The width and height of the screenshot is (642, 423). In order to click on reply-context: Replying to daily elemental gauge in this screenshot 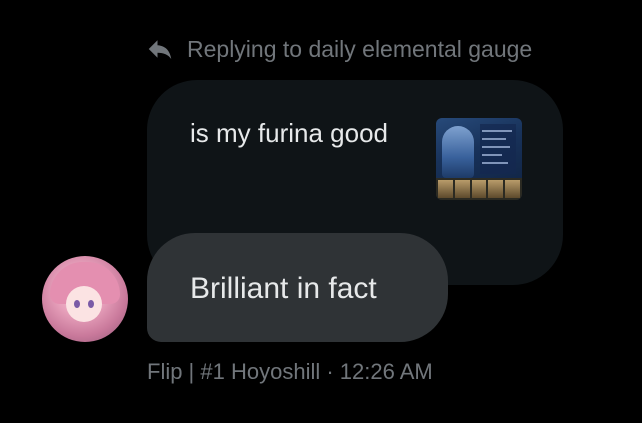, I will do `click(338, 49)`.